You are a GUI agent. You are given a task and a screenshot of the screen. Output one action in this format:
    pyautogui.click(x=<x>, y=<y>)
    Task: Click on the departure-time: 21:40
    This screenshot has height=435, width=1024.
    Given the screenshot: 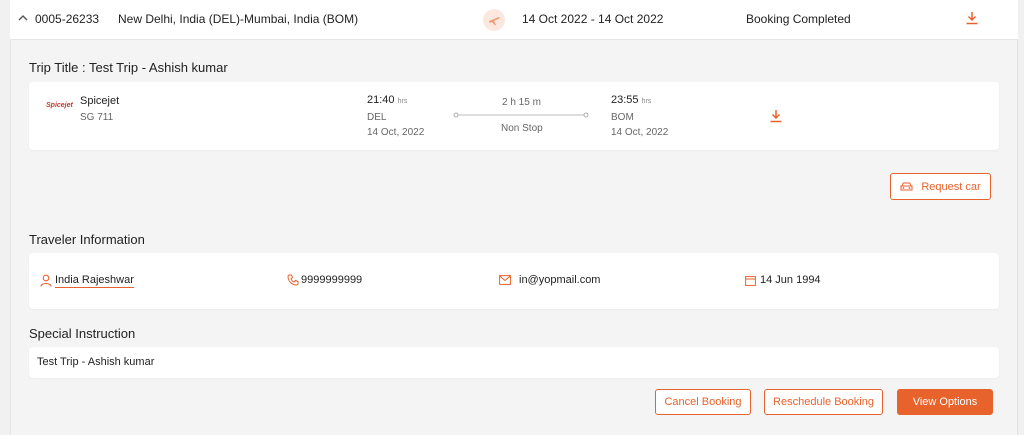 What is the action you would take?
    pyautogui.click(x=381, y=100)
    